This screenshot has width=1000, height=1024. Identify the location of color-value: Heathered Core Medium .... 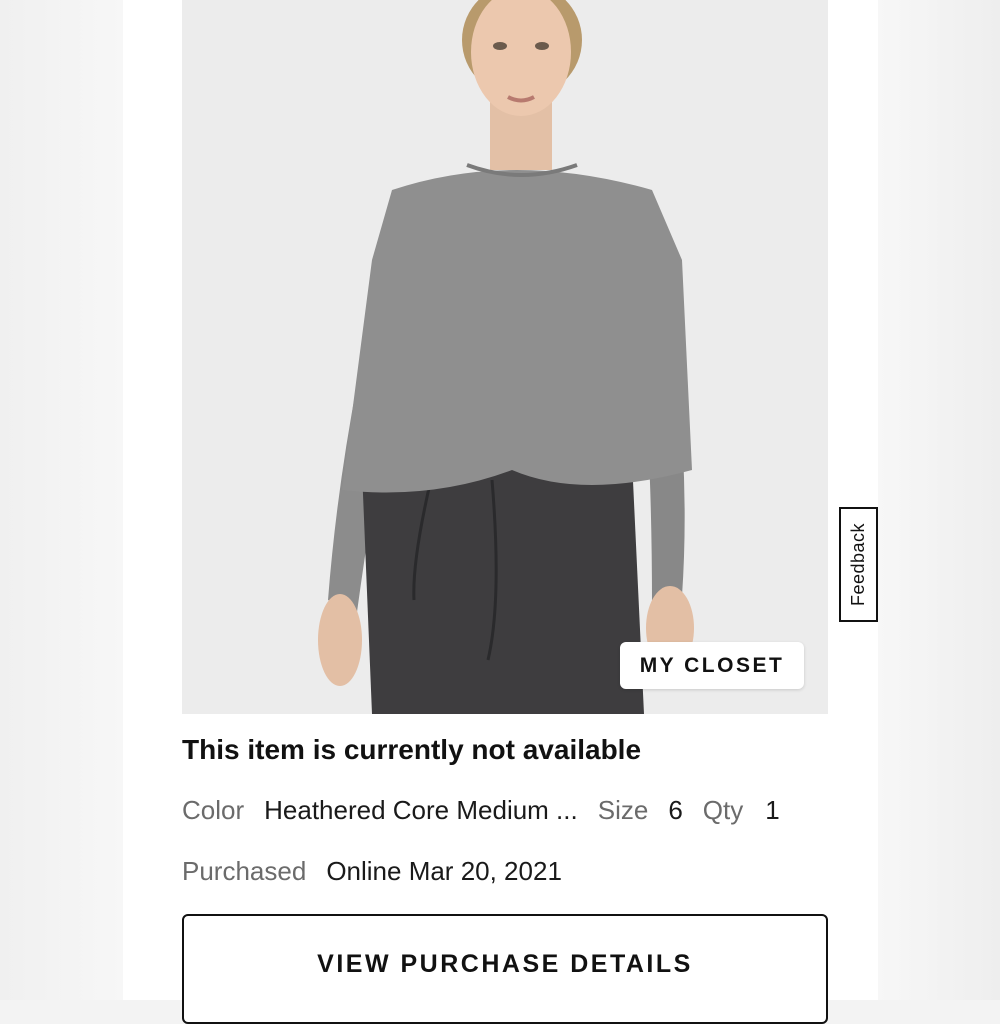
(421, 810).